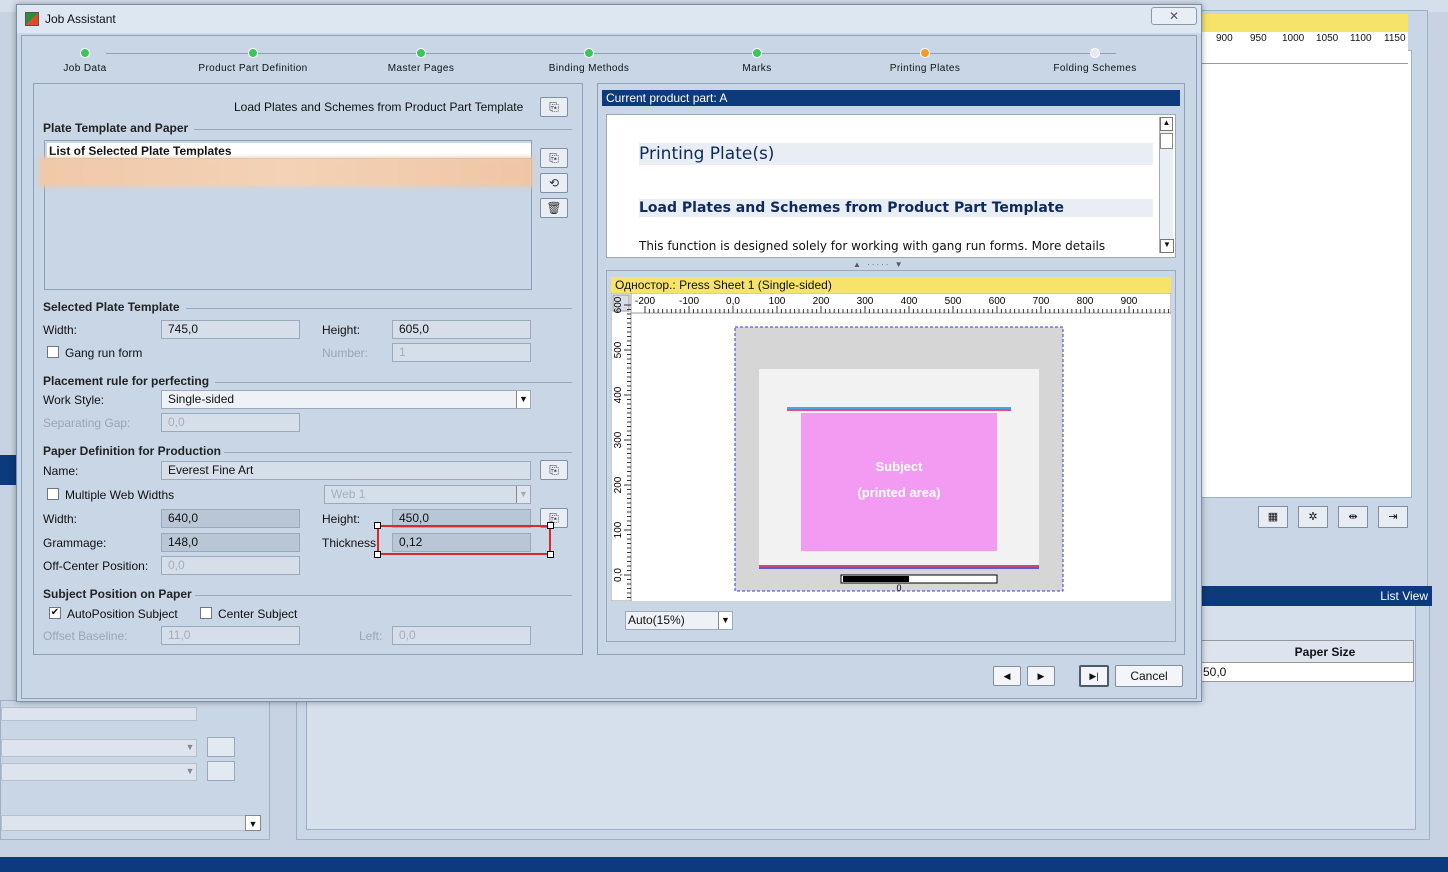 This screenshot has width=1448, height=872. What do you see at coordinates (346, 470) in the screenshot?
I see `paper-name-field: Everest Fine Art` at bounding box center [346, 470].